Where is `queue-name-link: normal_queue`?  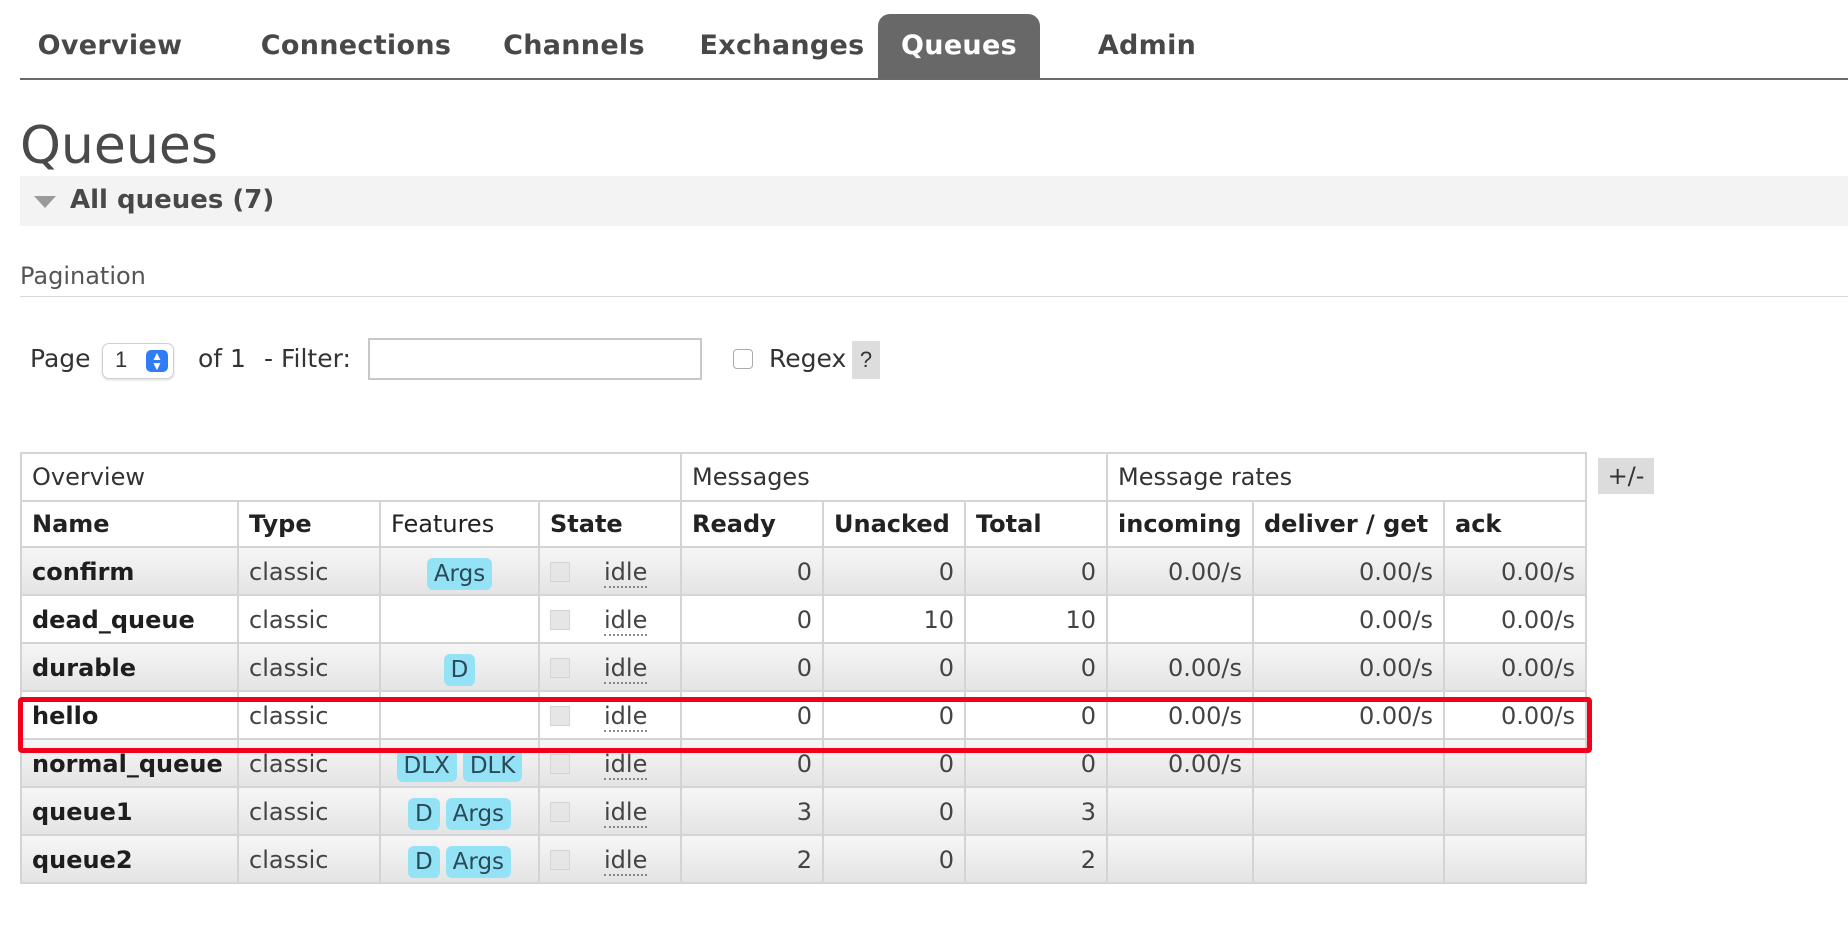 queue-name-link: normal_queue is located at coordinates (129, 763).